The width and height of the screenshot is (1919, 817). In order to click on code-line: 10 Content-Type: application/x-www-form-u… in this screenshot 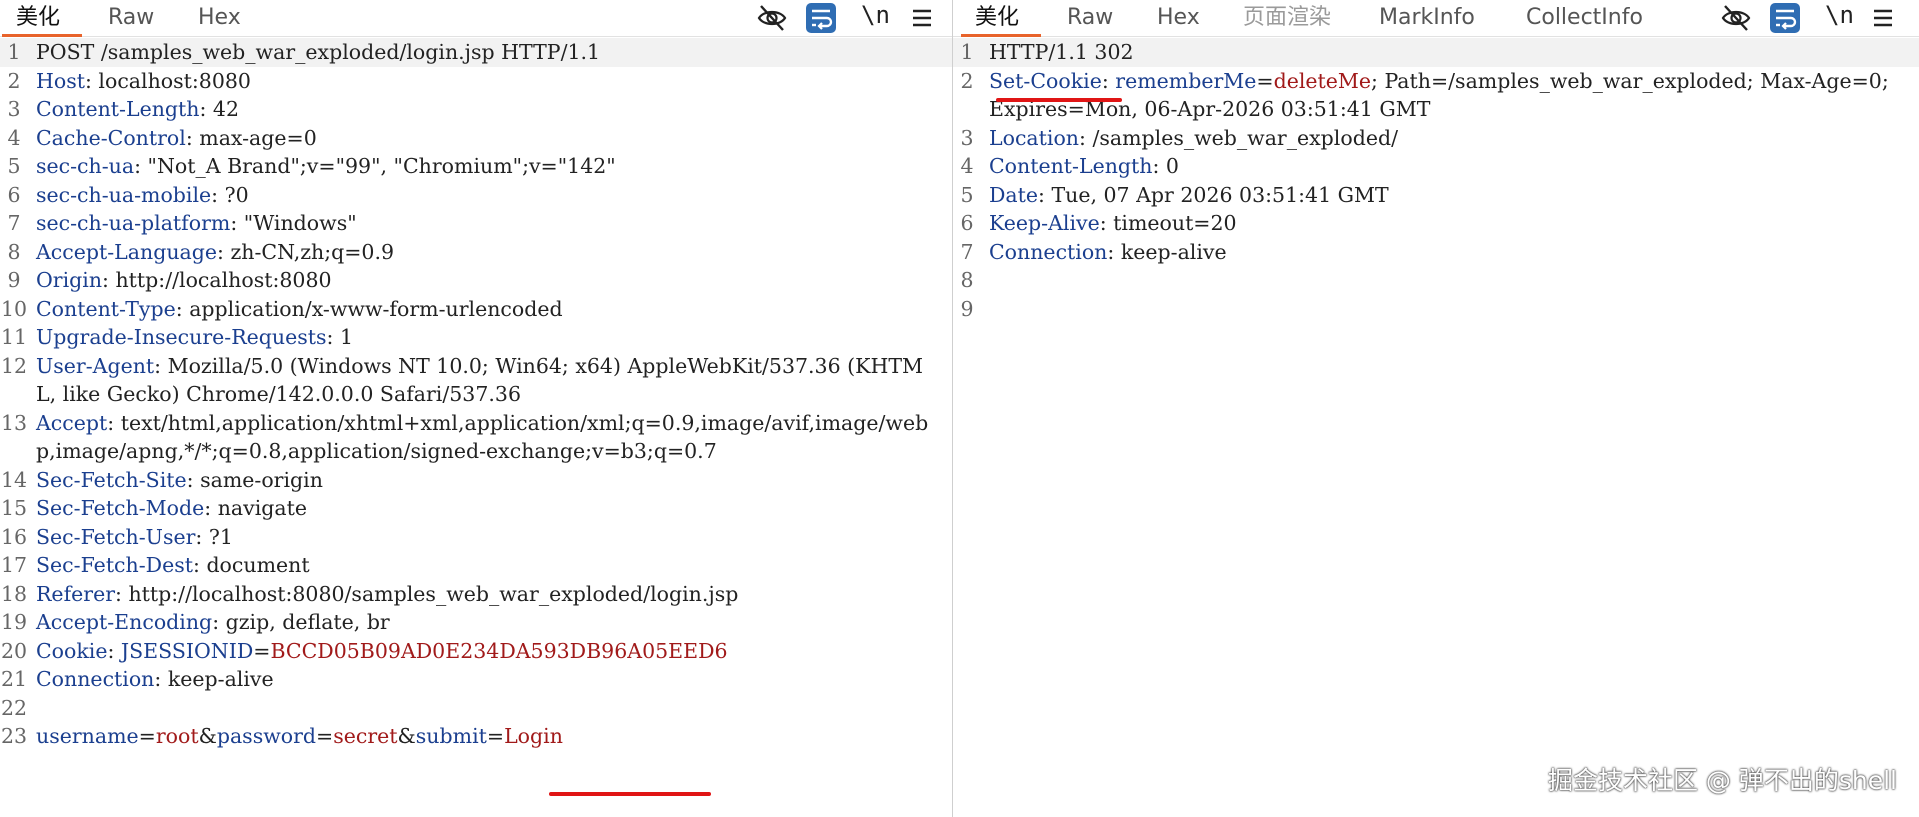, I will do `click(476, 309)`.